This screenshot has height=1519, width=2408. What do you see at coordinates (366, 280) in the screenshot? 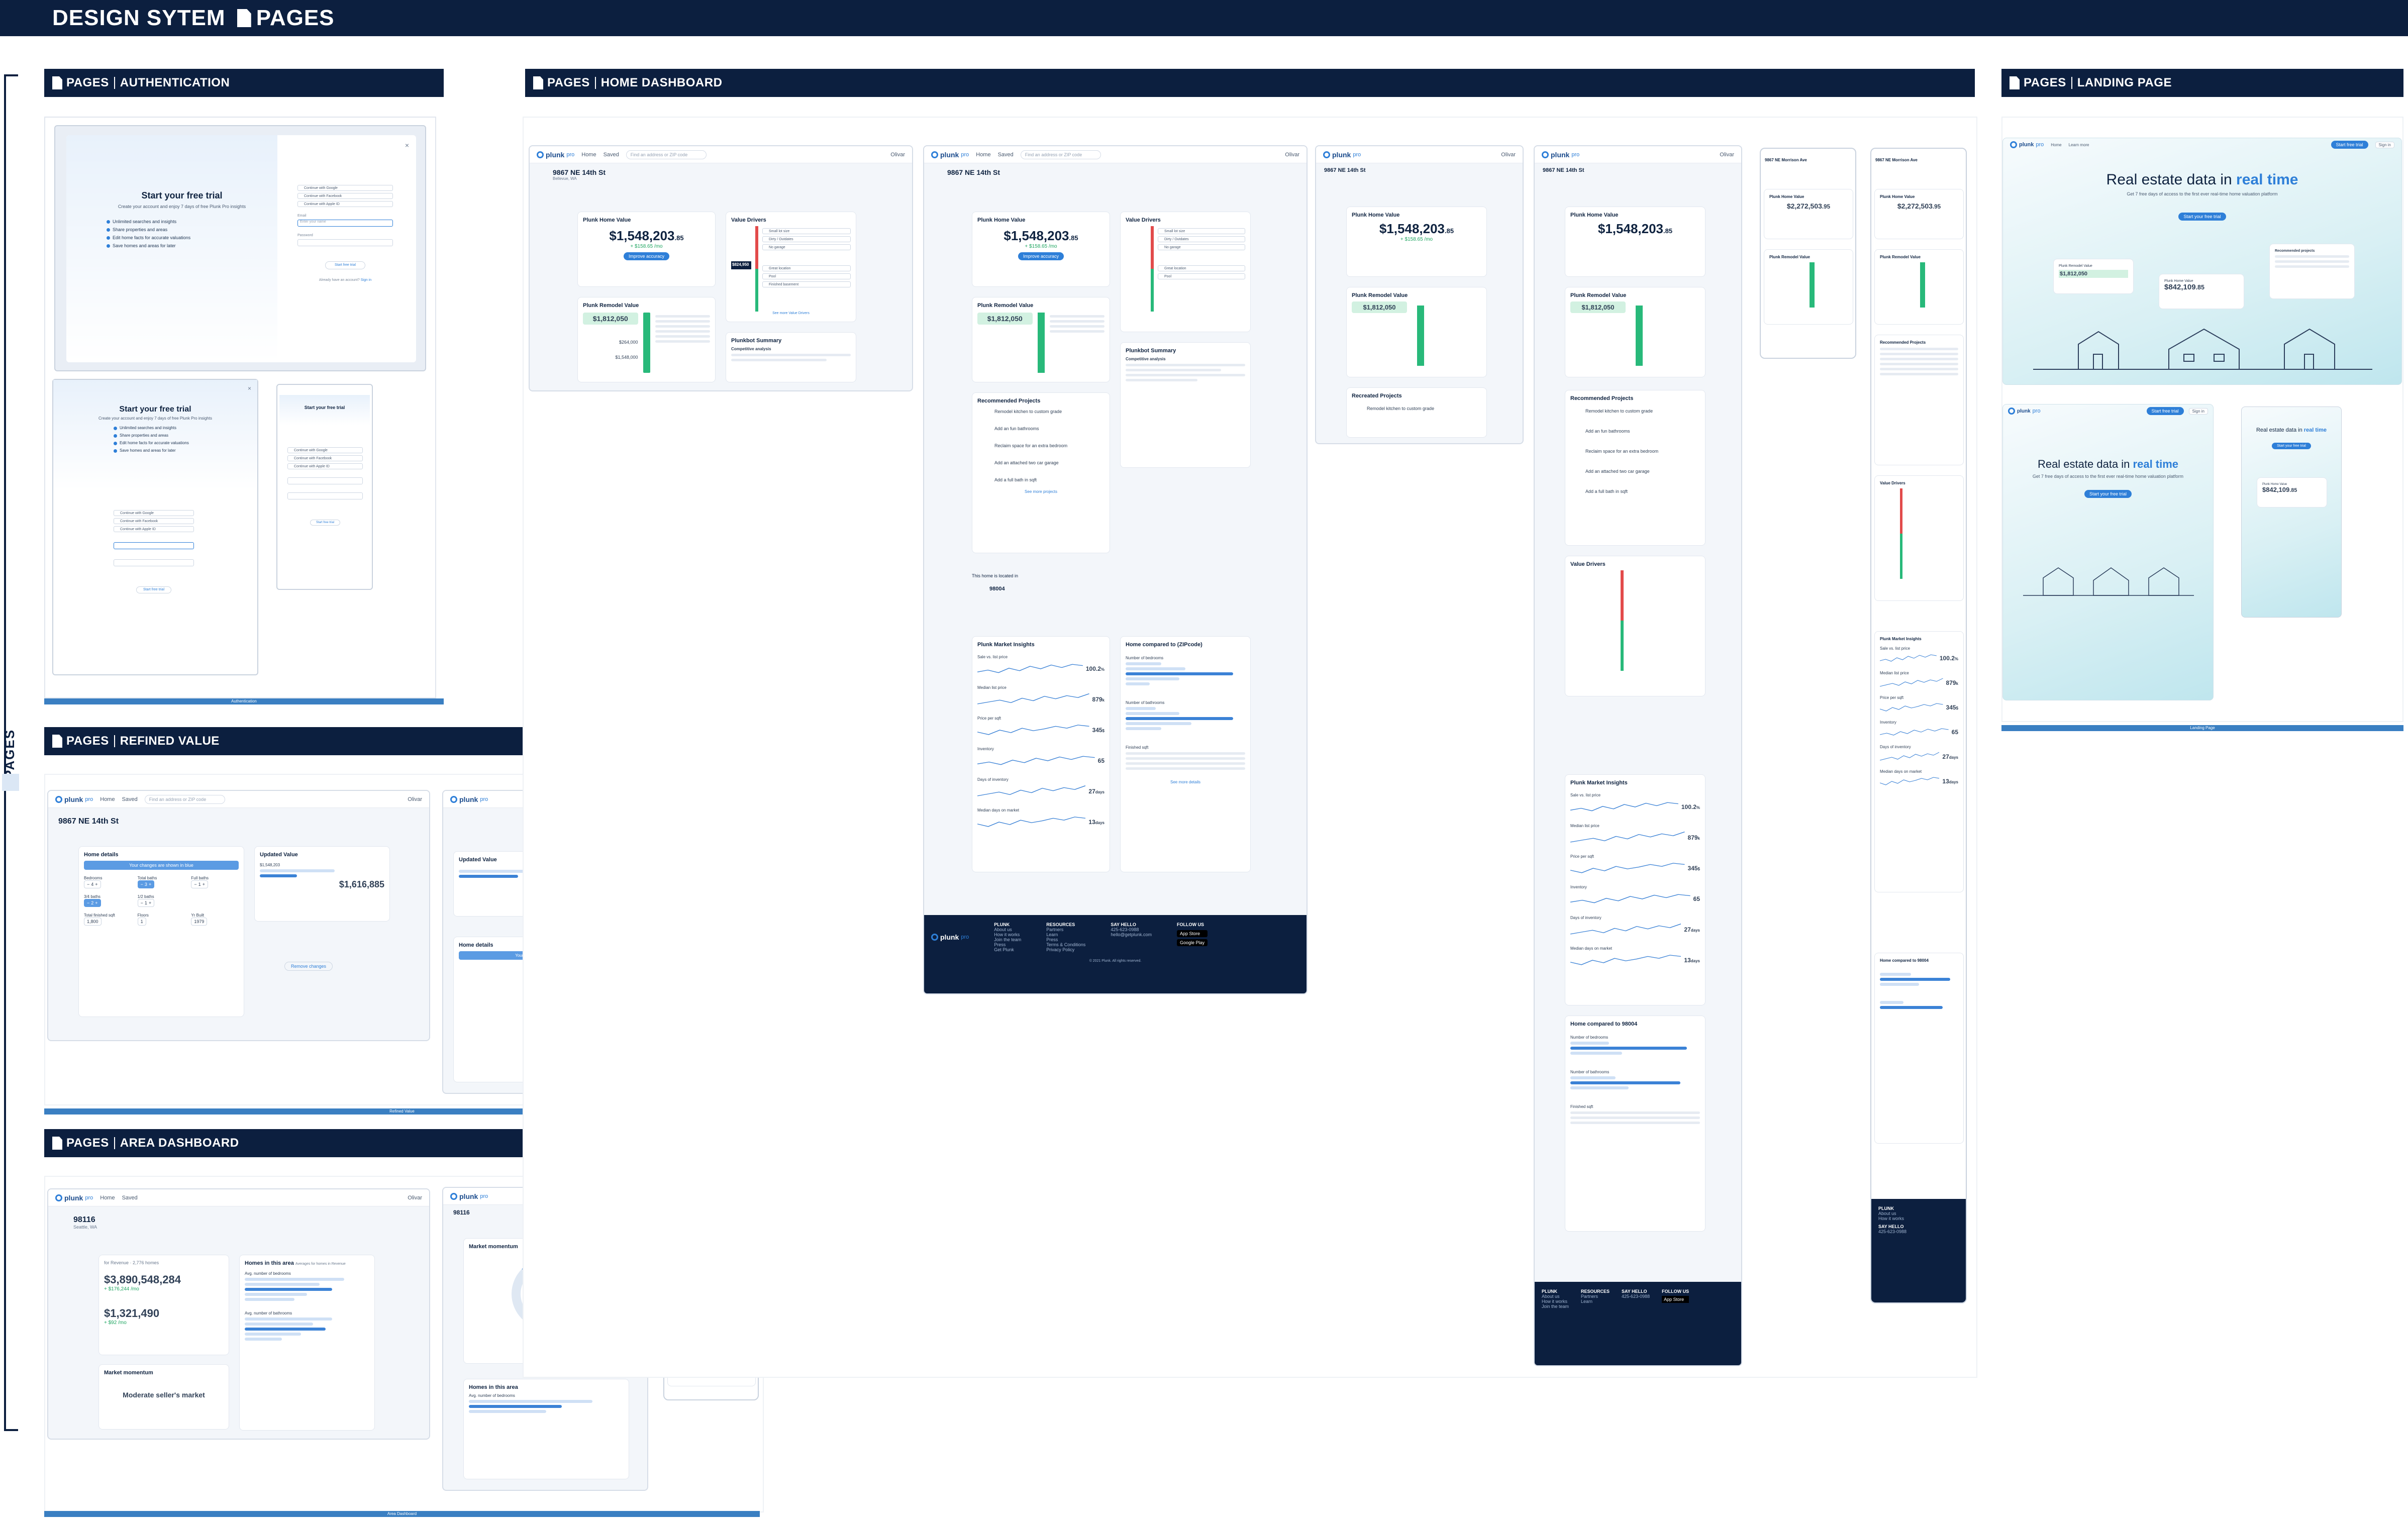
I see `signin-link: Sign in` at bounding box center [366, 280].